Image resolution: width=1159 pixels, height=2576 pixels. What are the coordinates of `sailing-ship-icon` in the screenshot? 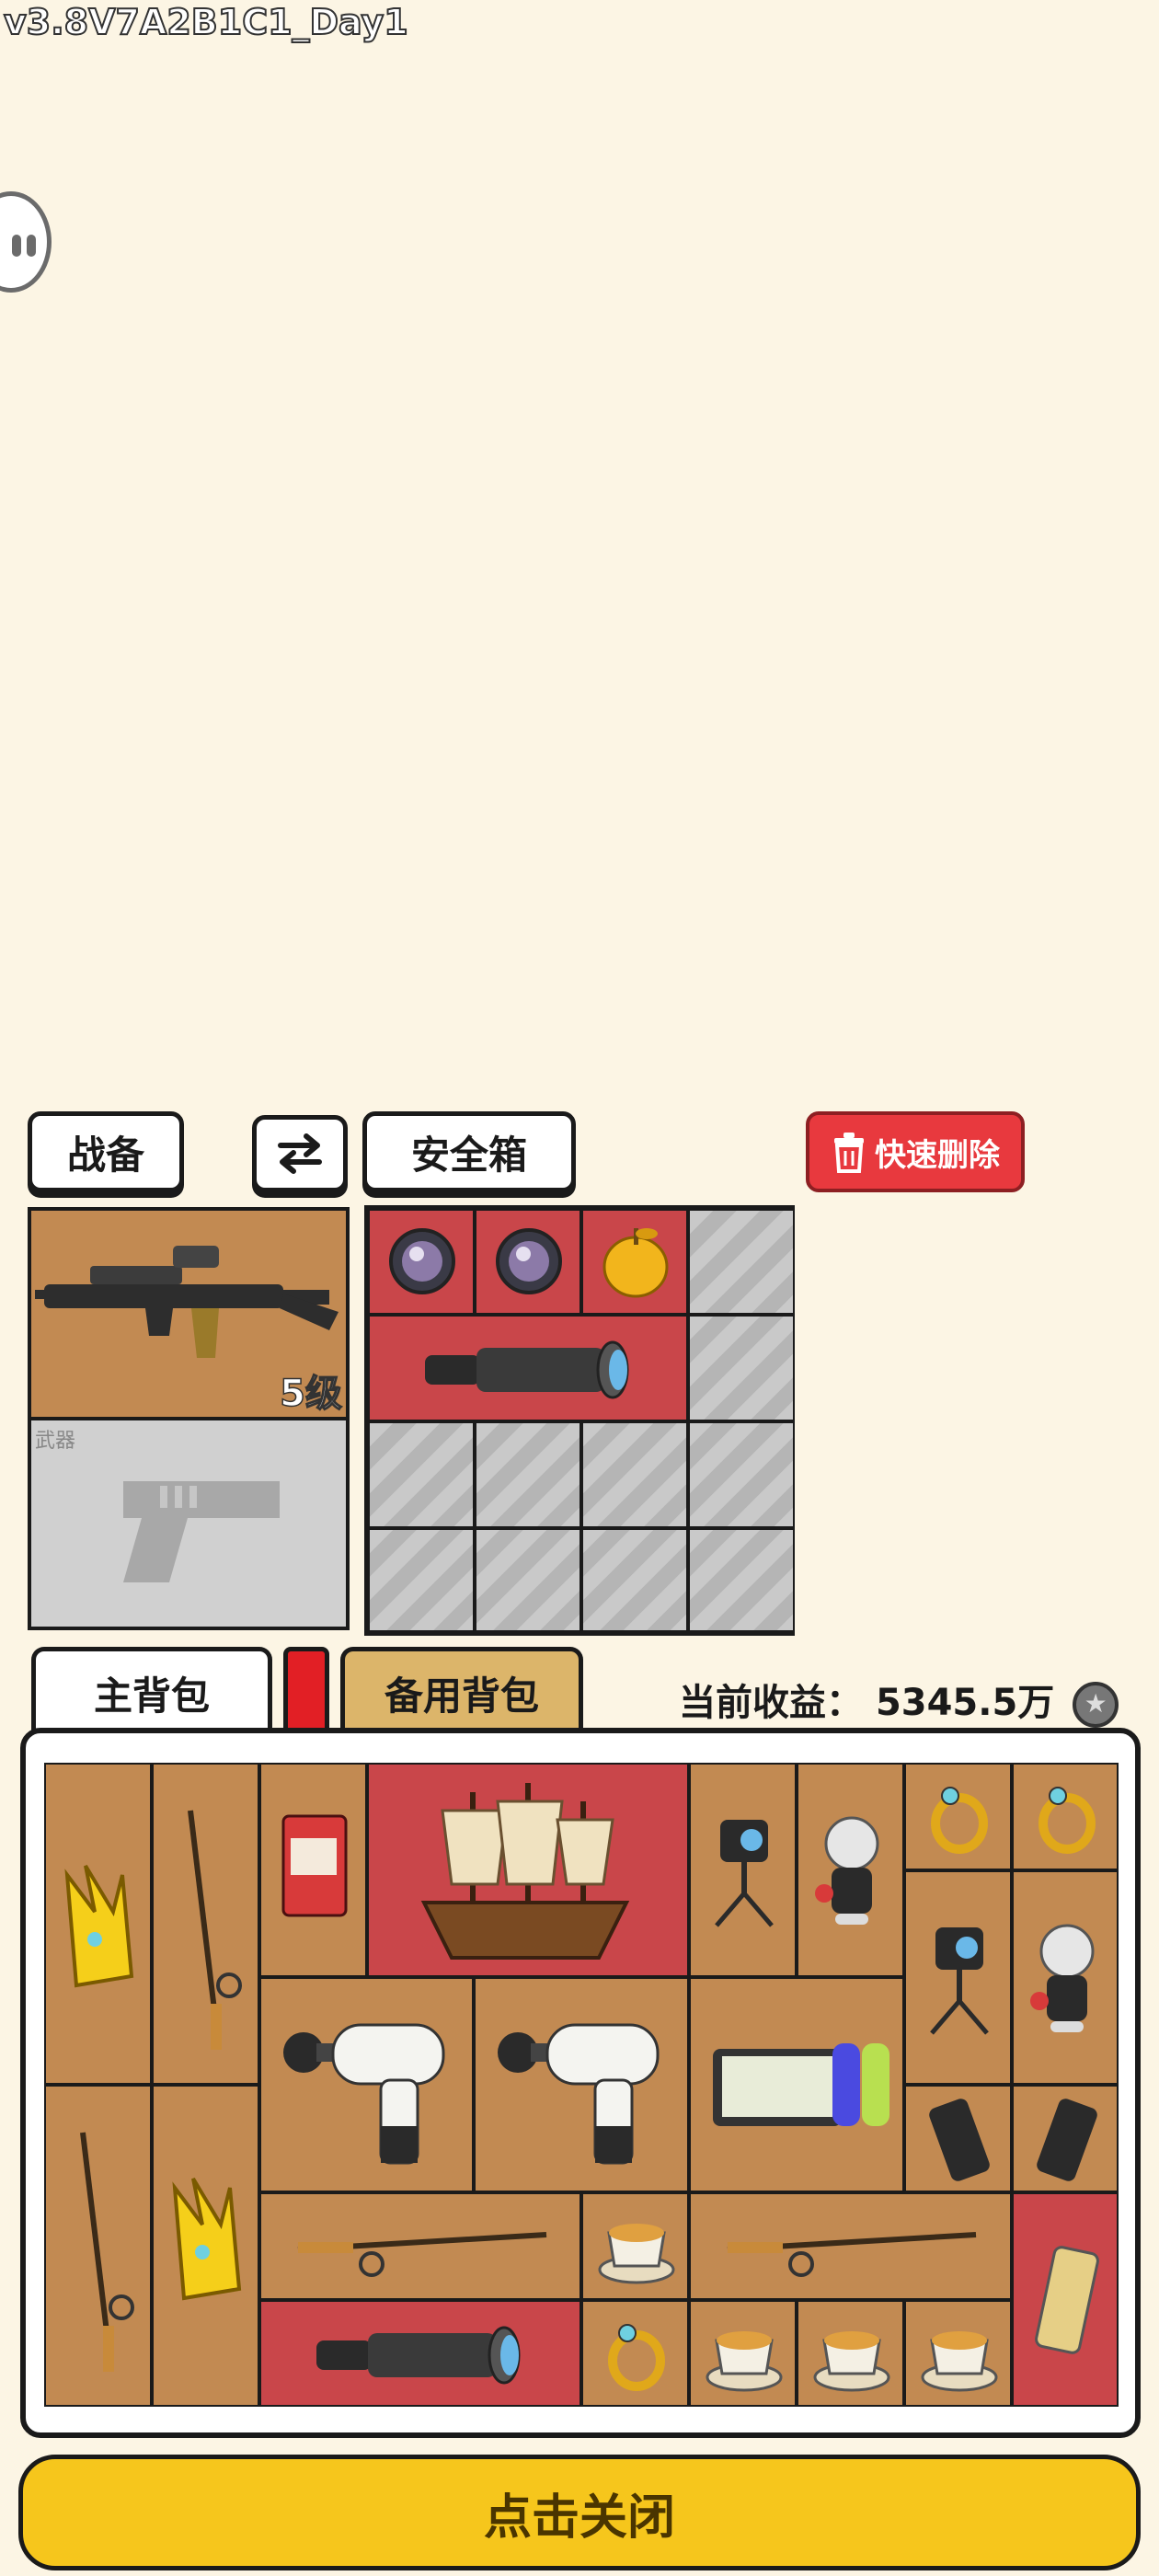 It's located at (525, 1870).